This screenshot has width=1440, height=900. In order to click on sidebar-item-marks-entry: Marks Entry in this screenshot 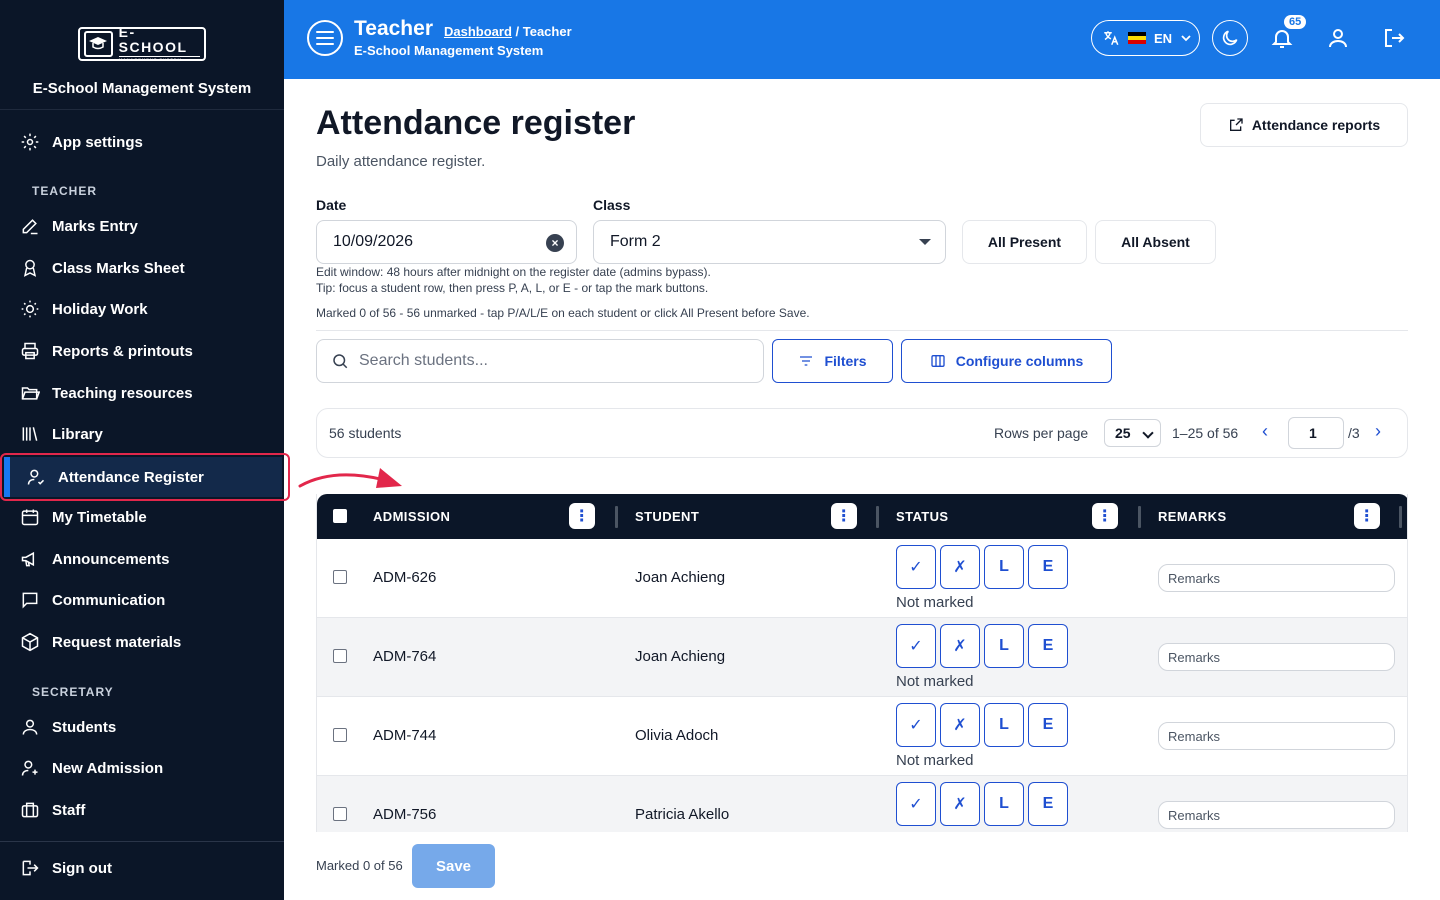, I will do `click(79, 226)`.